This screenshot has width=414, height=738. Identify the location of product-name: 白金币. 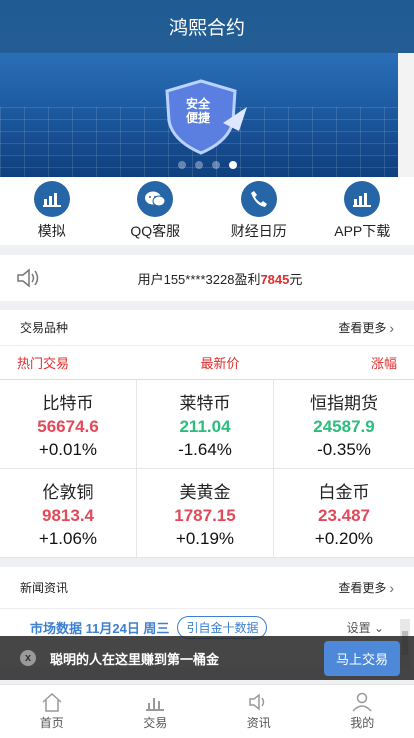
(344, 492).